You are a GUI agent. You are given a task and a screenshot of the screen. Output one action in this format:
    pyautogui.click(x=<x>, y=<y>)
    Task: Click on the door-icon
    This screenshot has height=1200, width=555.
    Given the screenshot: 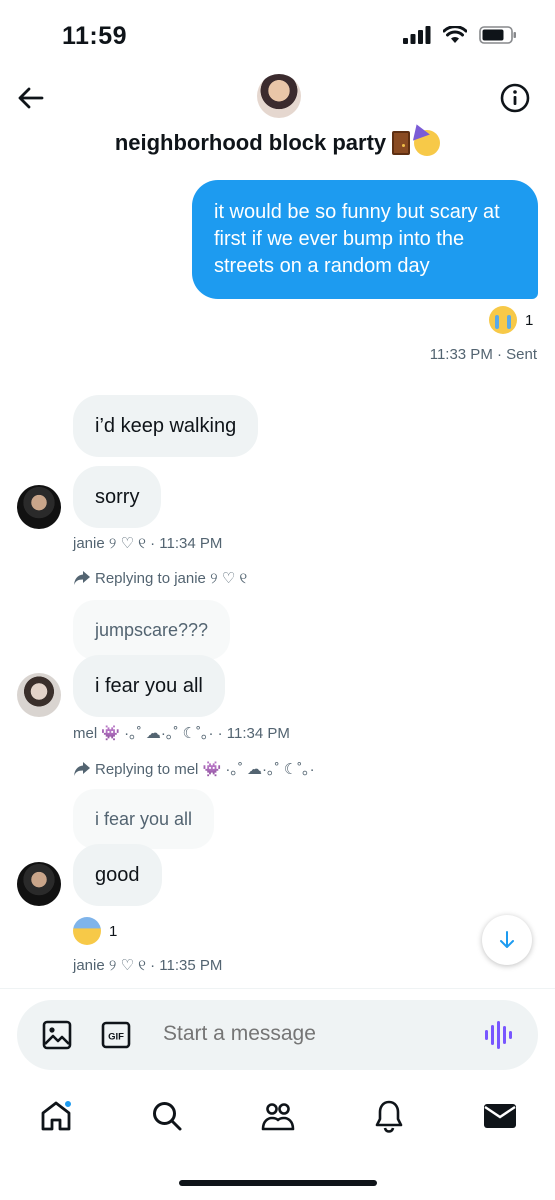 What is the action you would take?
    pyautogui.click(x=401, y=143)
    